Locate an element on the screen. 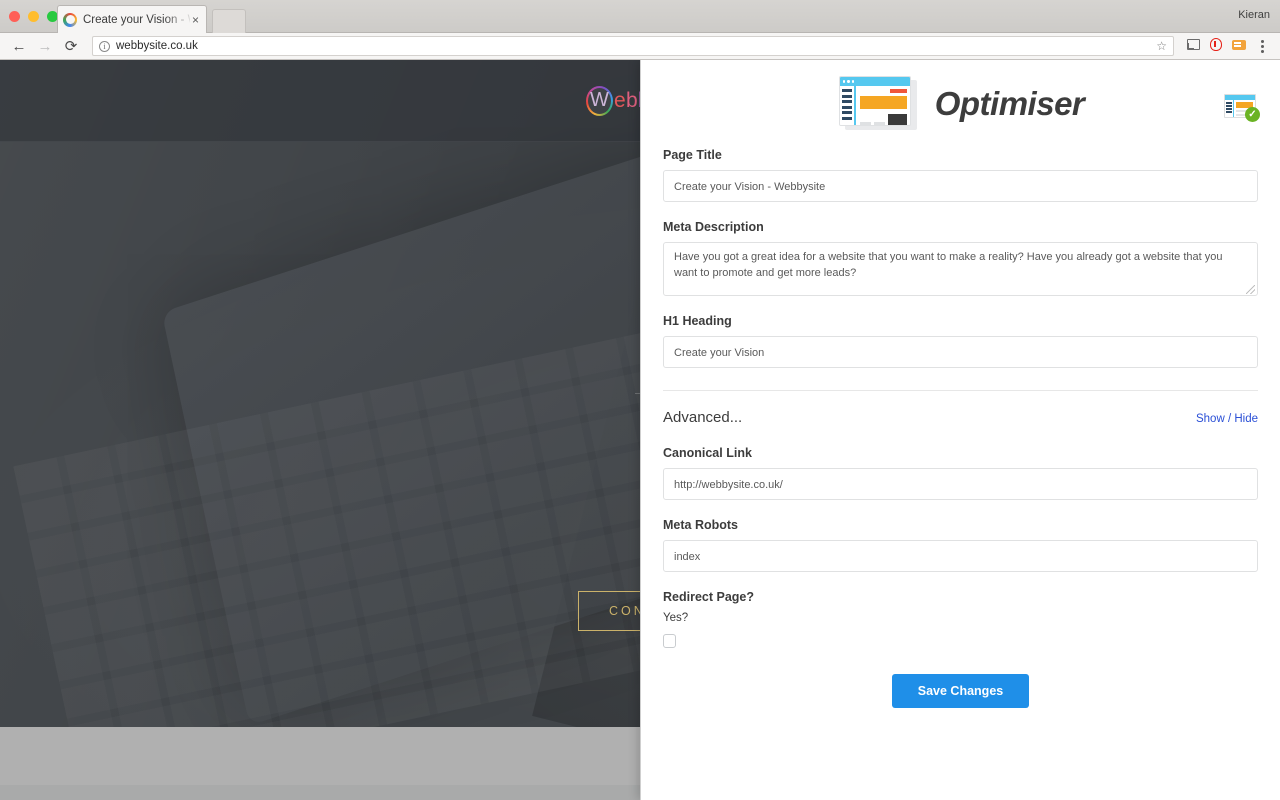 The height and width of the screenshot is (800, 1280). check-mark-icon: ✓ is located at coordinates (1252, 114).